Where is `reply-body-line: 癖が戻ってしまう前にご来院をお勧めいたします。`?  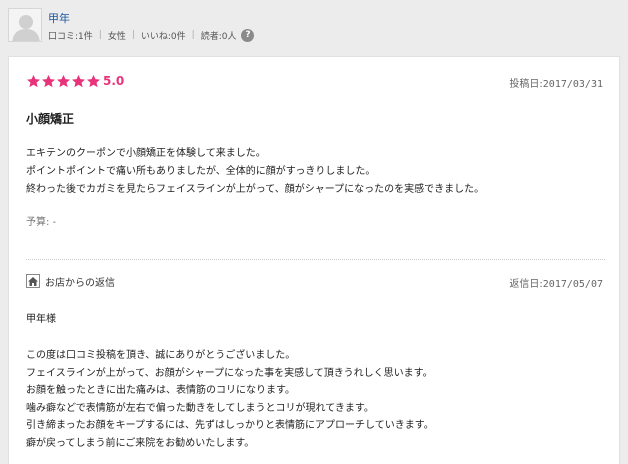
reply-body-line: 癖が戻ってしまう前にご来院をお勧めいたします。 is located at coordinates (140, 443).